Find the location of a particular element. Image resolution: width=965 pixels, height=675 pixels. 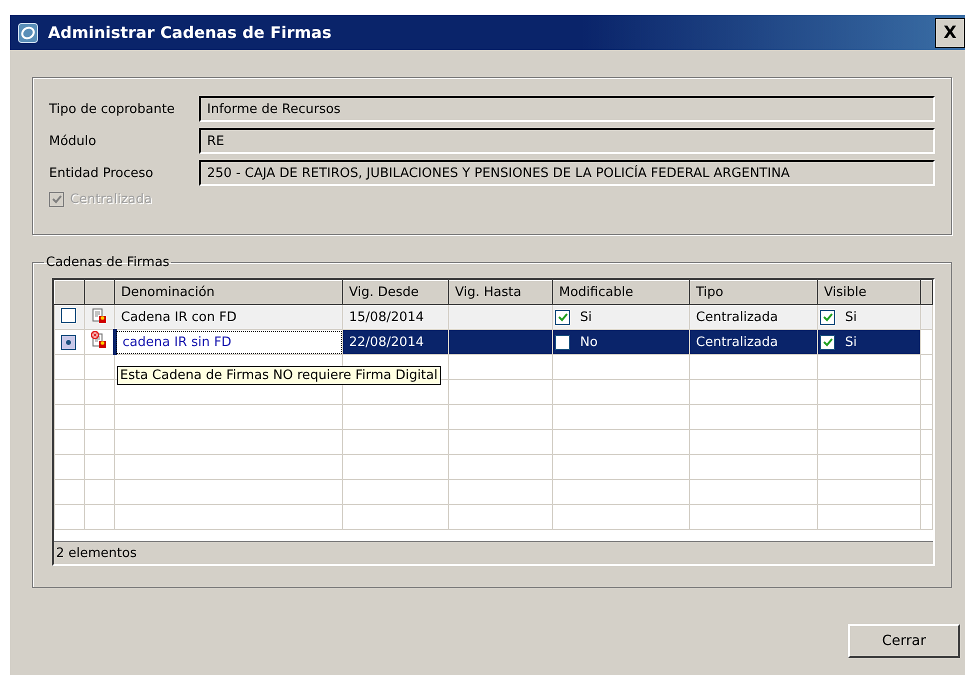

readonly-field: Informe de Recursos is located at coordinates (567, 109).